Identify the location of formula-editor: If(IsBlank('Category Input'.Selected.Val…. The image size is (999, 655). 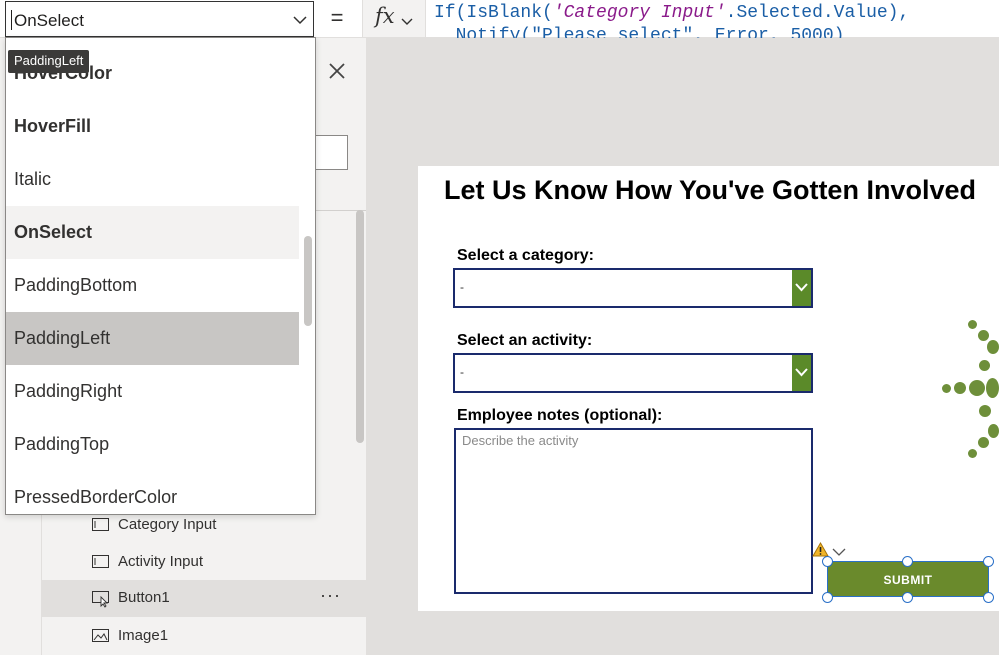
(716, 20).